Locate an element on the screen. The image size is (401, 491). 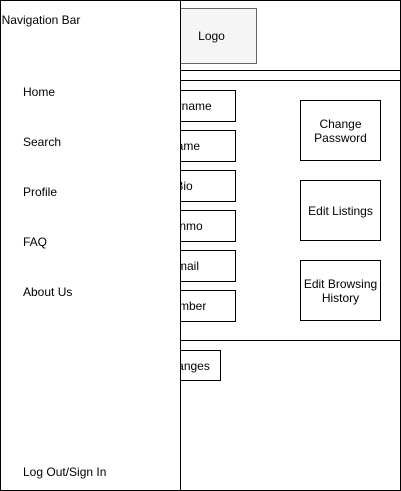
edit-listings-button: Edit Listings is located at coordinates (340, 210).